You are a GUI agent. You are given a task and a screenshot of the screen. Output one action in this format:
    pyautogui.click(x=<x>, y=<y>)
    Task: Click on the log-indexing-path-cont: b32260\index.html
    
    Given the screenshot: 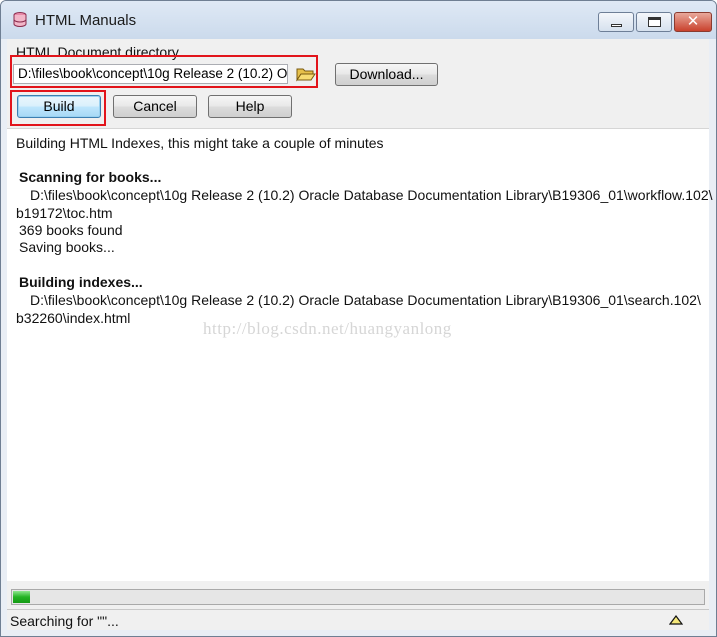 What is the action you would take?
    pyautogui.click(x=73, y=318)
    